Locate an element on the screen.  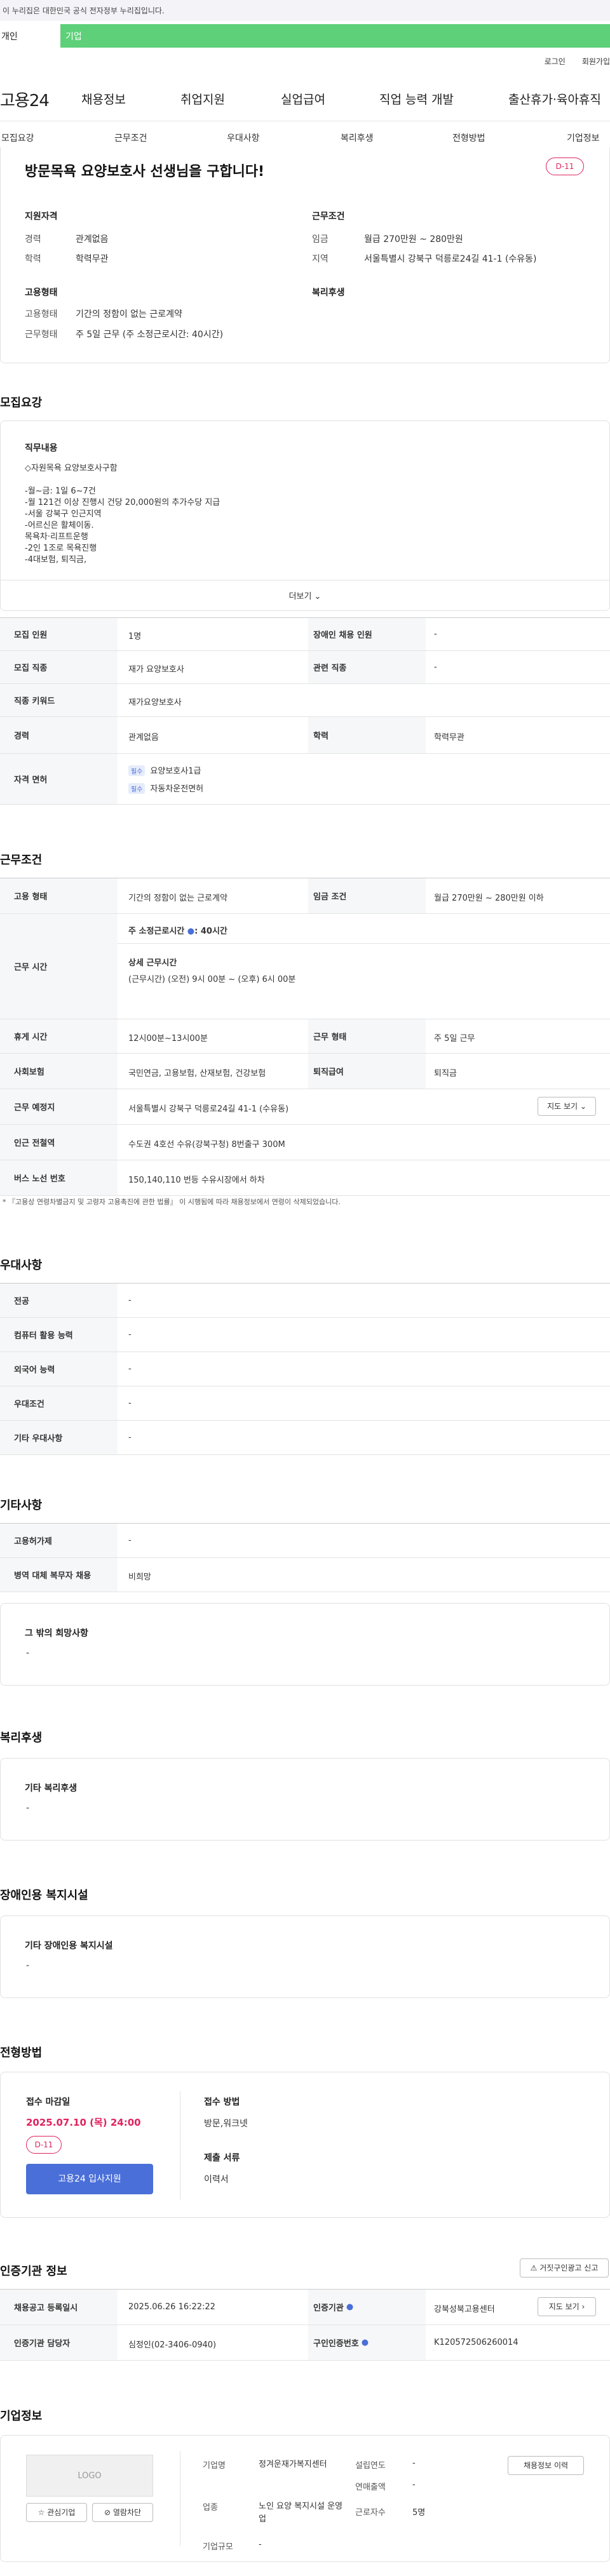
login-link: 로그인 is located at coordinates (555, 61).